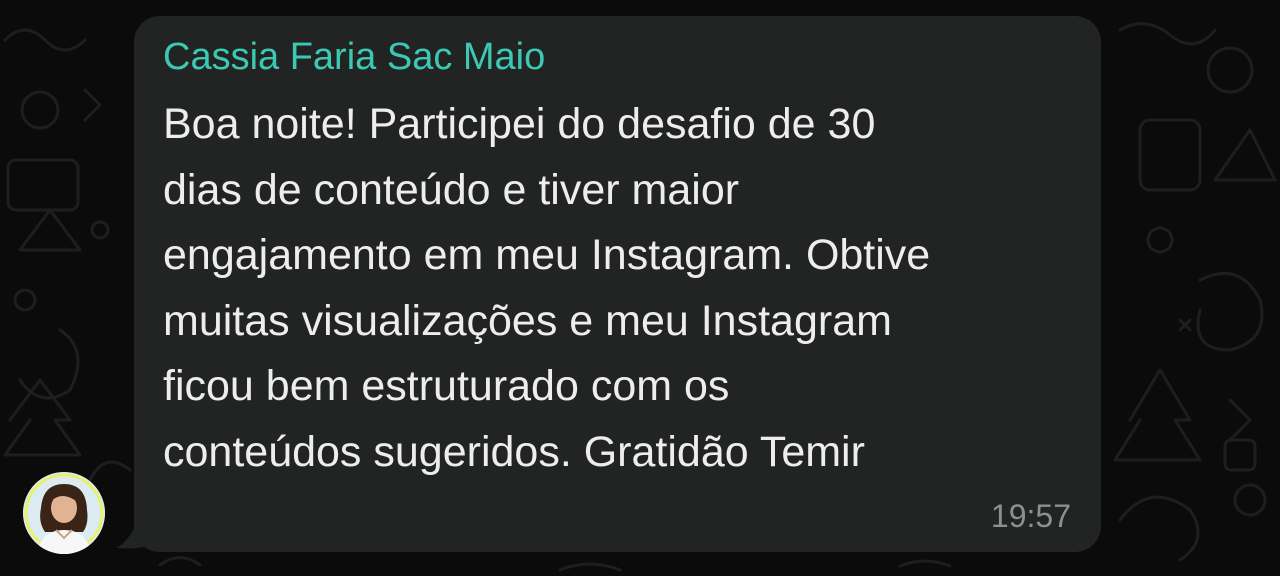  Describe the element at coordinates (514, 451) in the screenshot. I see `message-line: conteúdos sugeridos. Gratidão Temir` at that location.